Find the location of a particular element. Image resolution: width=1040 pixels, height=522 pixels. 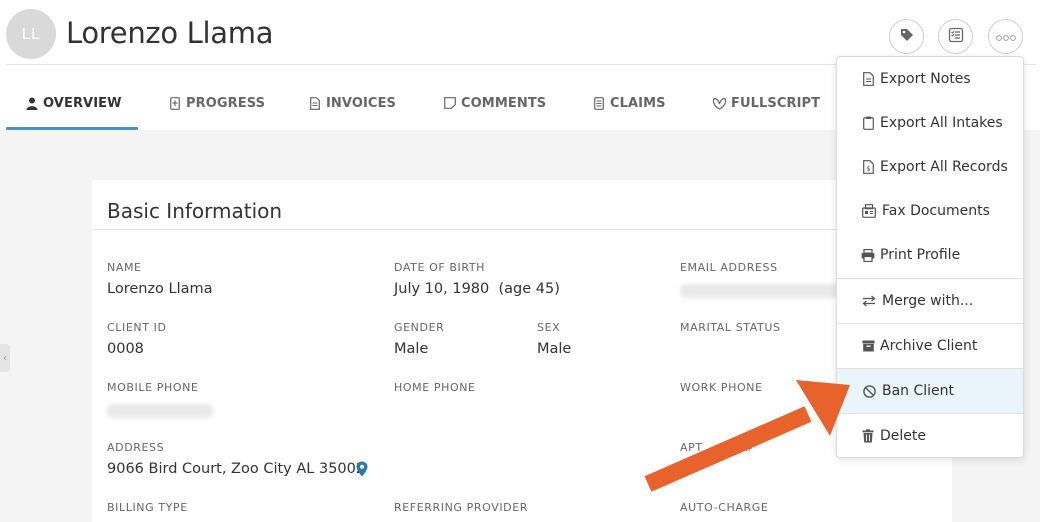

client-id-label: CLIENT ID is located at coordinates (137, 327).